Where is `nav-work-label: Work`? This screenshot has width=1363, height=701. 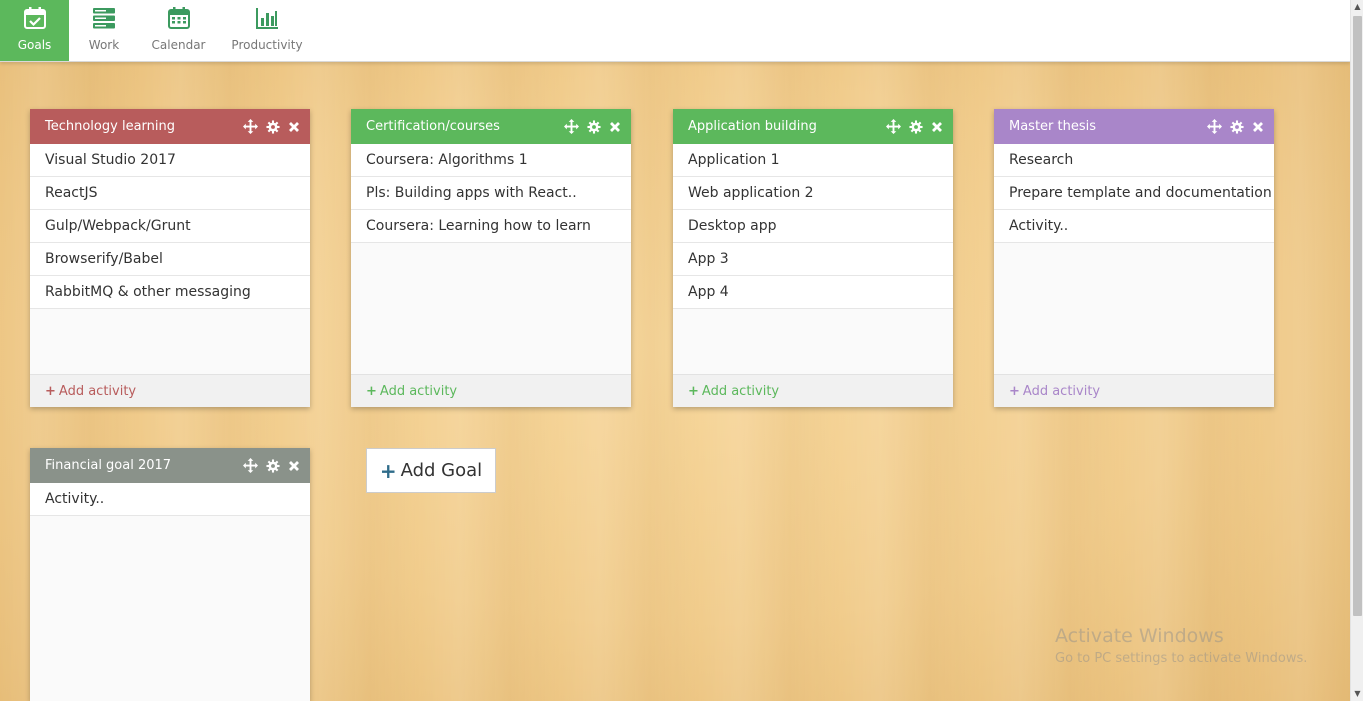
nav-work-label: Work is located at coordinates (104, 45).